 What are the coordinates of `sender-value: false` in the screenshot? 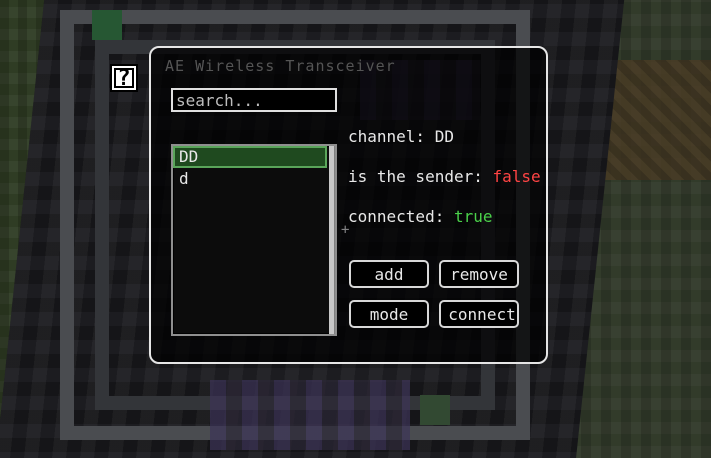 It's located at (516, 176).